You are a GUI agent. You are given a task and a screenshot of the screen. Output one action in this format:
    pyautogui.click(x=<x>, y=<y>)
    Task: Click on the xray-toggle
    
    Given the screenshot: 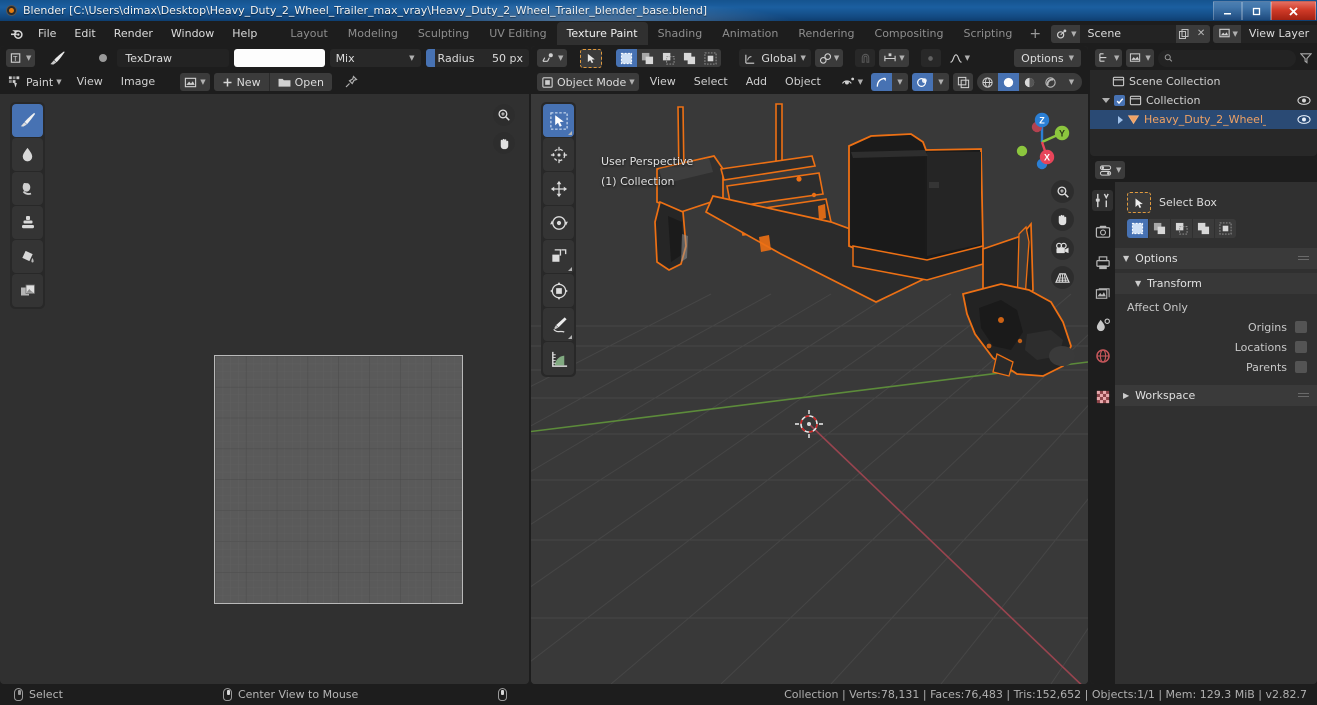 What is the action you would take?
    pyautogui.click(x=963, y=82)
    